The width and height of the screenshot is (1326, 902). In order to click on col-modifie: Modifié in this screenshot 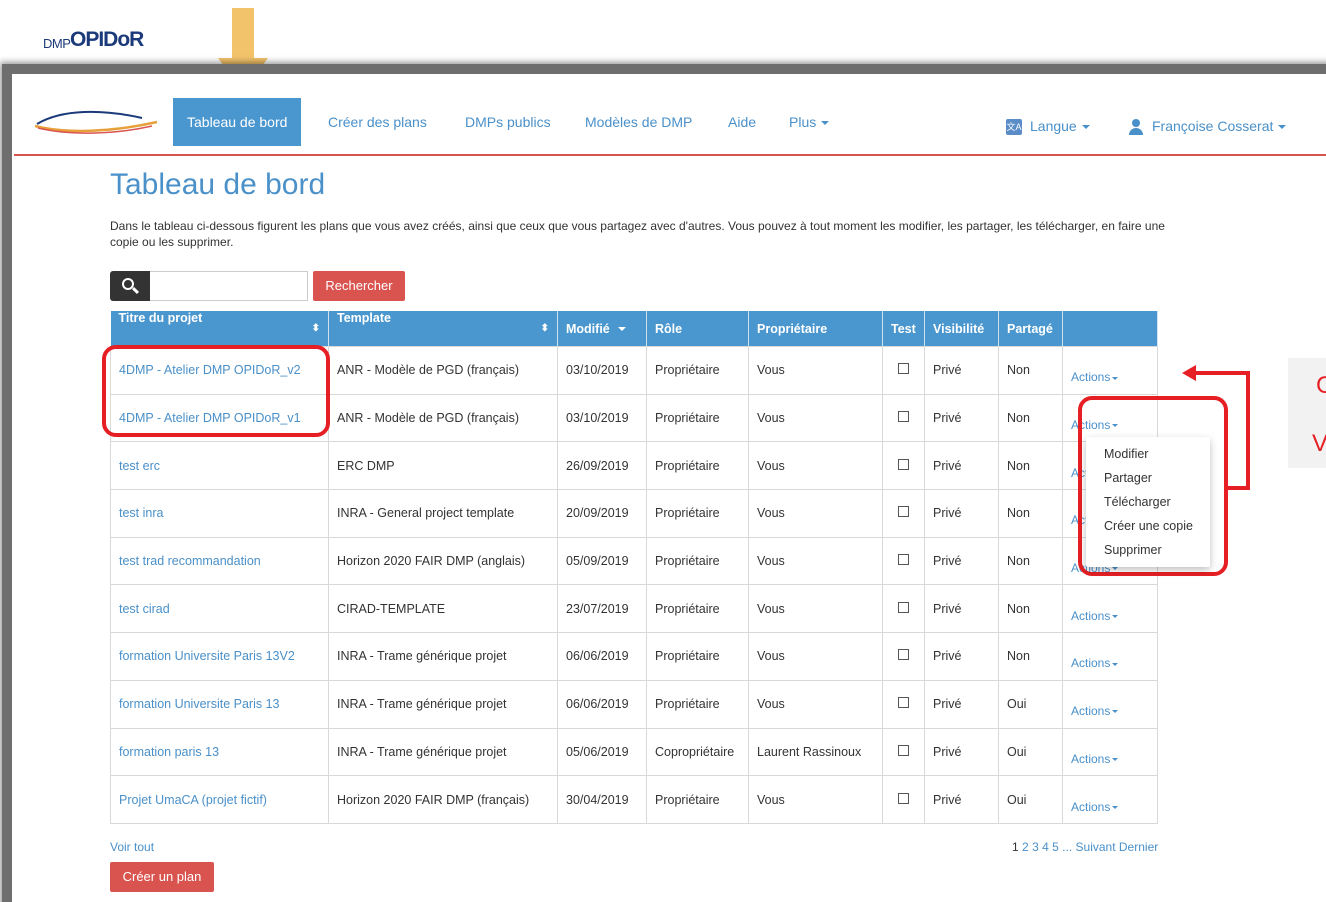, I will do `click(602, 329)`.